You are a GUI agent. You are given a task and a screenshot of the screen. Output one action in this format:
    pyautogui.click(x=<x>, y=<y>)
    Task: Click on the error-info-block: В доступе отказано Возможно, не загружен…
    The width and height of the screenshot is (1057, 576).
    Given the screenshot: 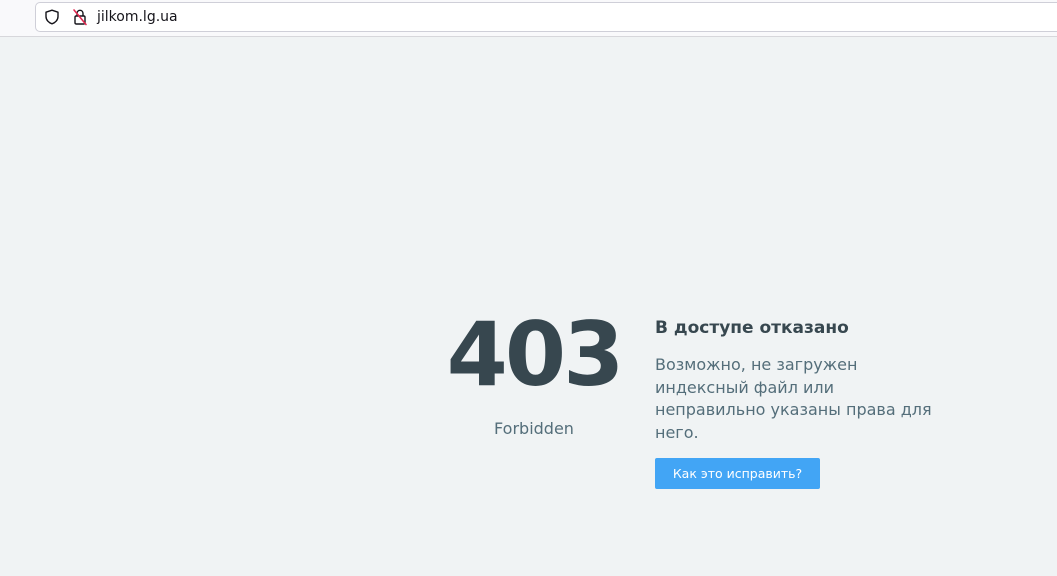 What is the action you would take?
    pyautogui.click(x=805, y=402)
    